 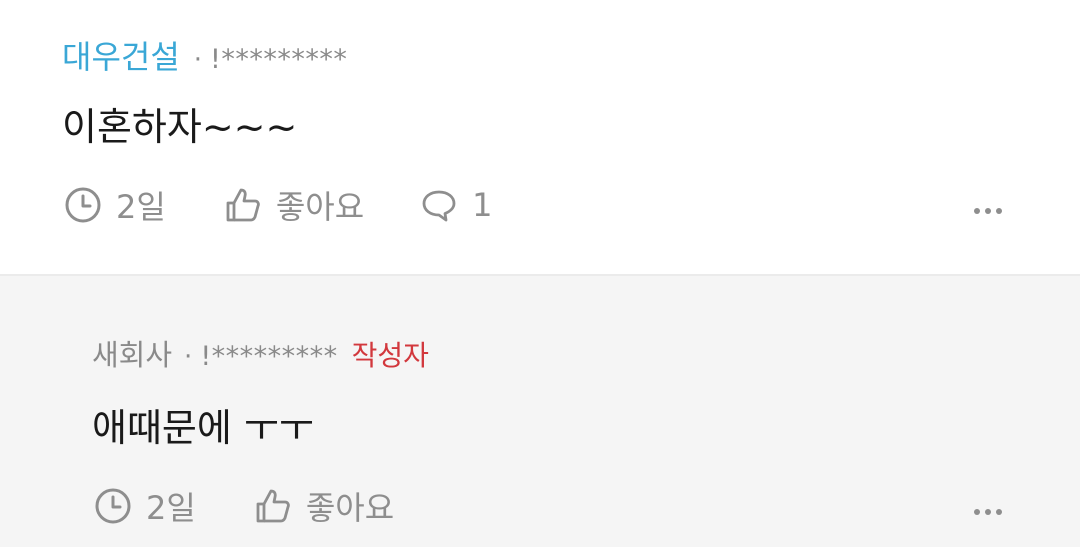 I want to click on author-name: 대우건설, so click(x=121, y=55).